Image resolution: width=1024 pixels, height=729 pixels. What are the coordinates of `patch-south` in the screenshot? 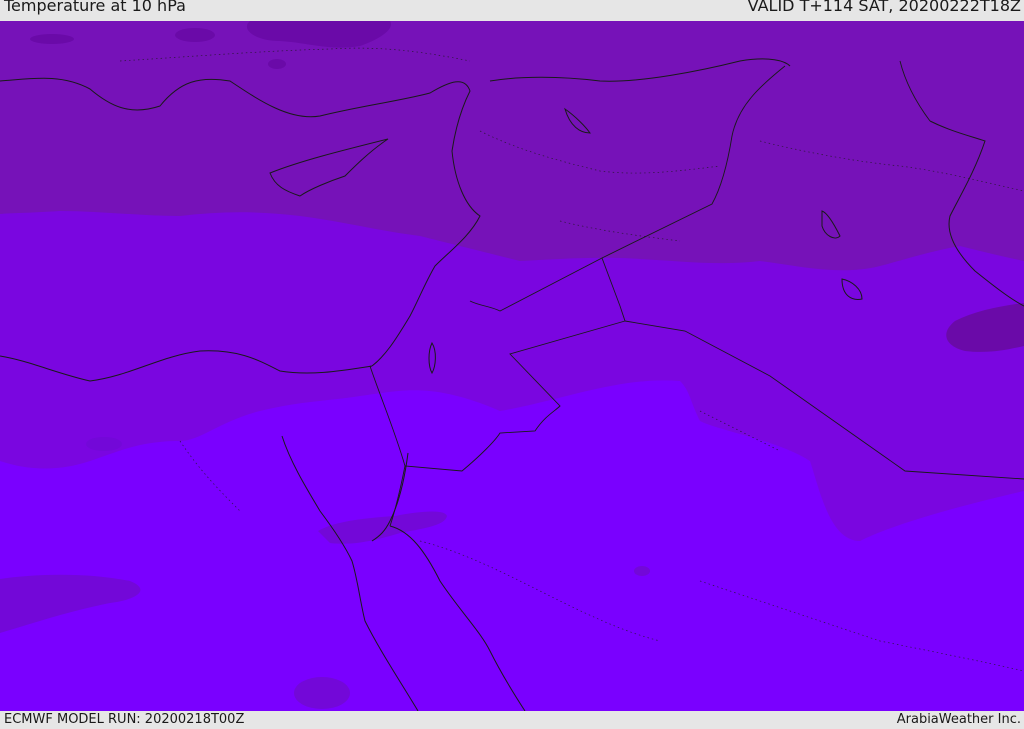 It's located at (322, 693).